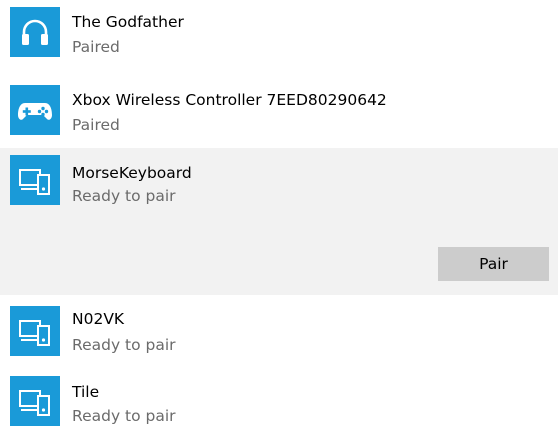 The width and height of the screenshot is (558, 428). What do you see at coordinates (35, 110) in the screenshot?
I see `gamepad-icon` at bounding box center [35, 110].